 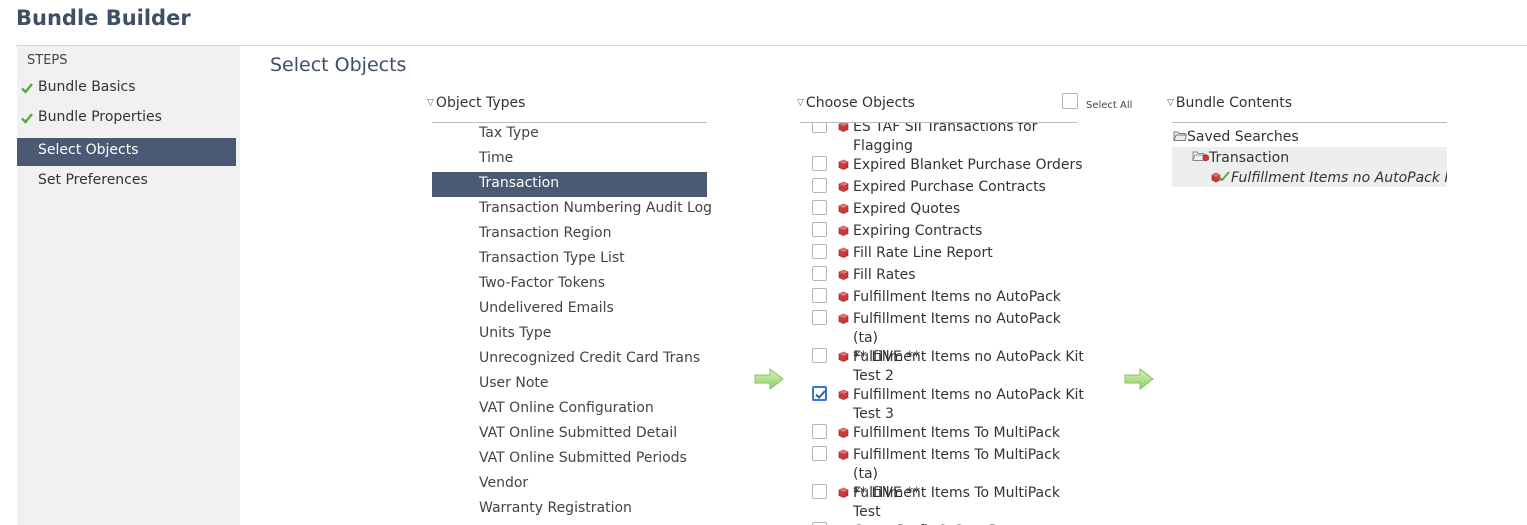 What do you see at coordinates (126, 89) in the screenshot?
I see `step-bundle-basics: Bundle Basics` at bounding box center [126, 89].